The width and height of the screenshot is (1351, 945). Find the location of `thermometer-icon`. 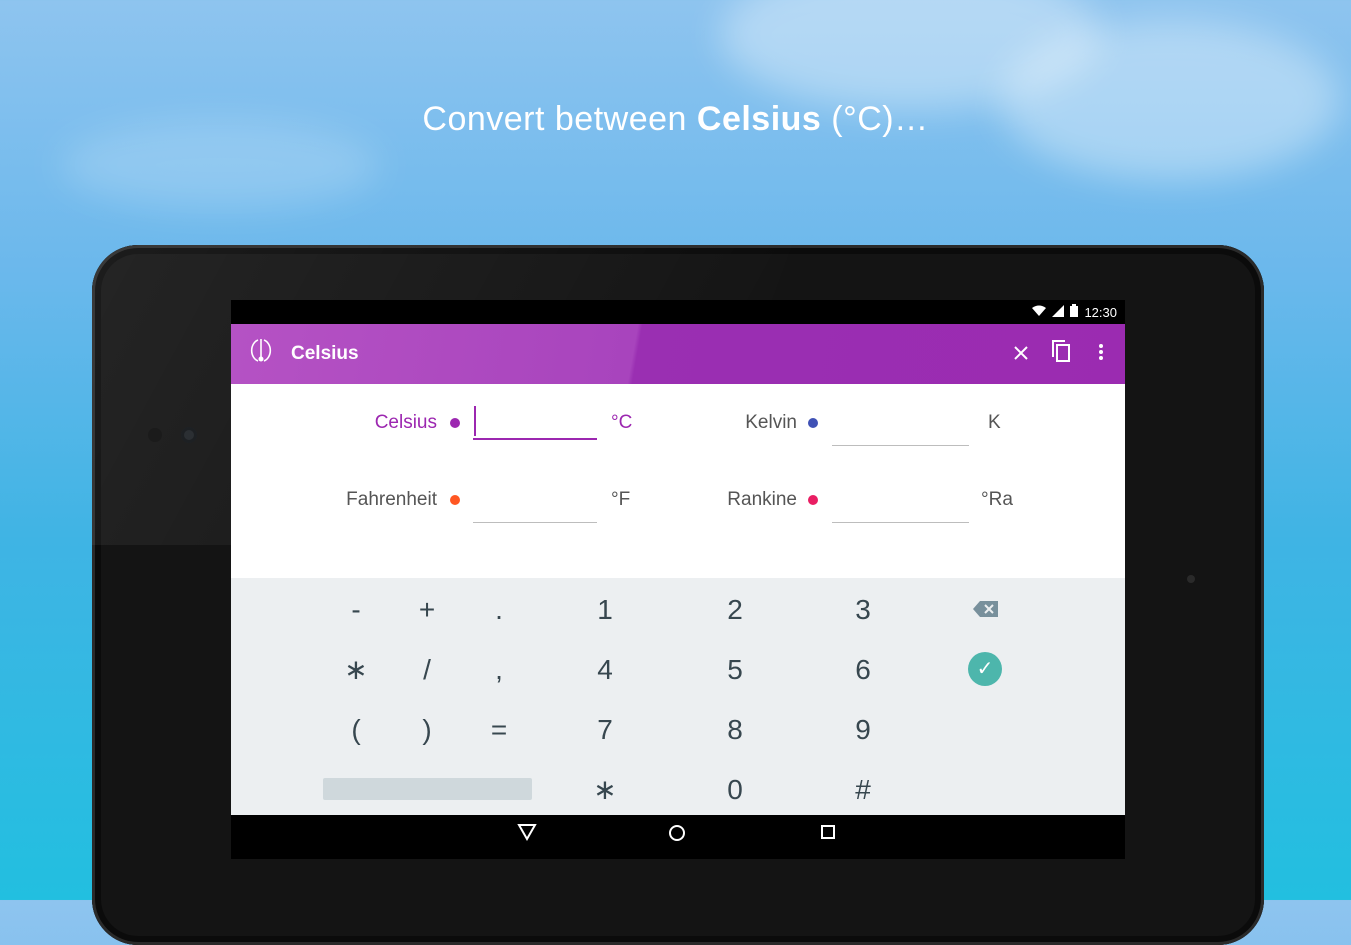

thermometer-icon is located at coordinates (261, 354).